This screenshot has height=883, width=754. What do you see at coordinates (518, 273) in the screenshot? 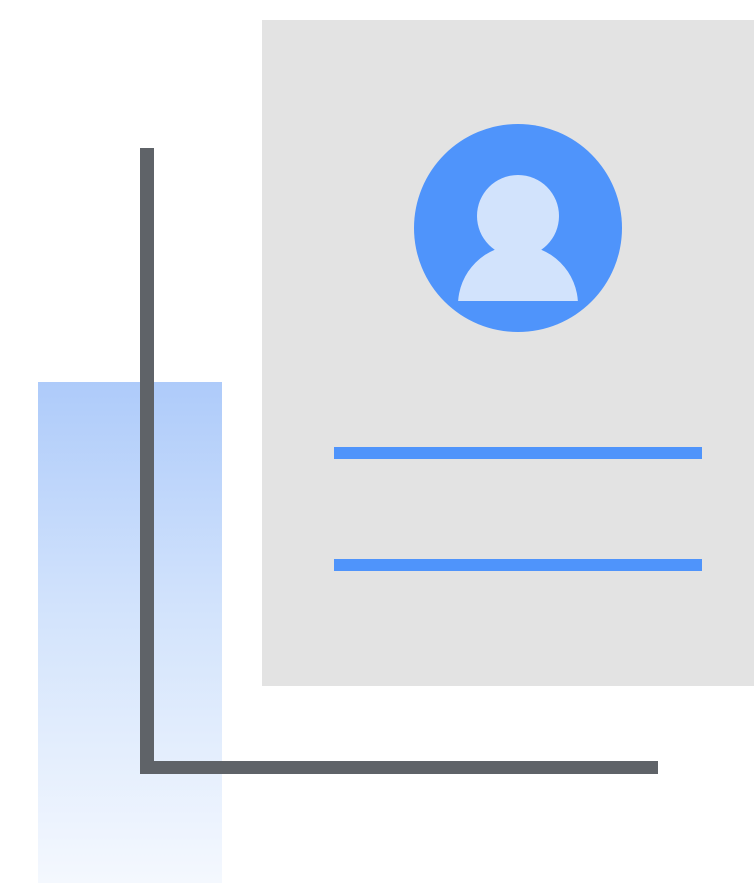
I see `person-shoulders-icon` at bounding box center [518, 273].